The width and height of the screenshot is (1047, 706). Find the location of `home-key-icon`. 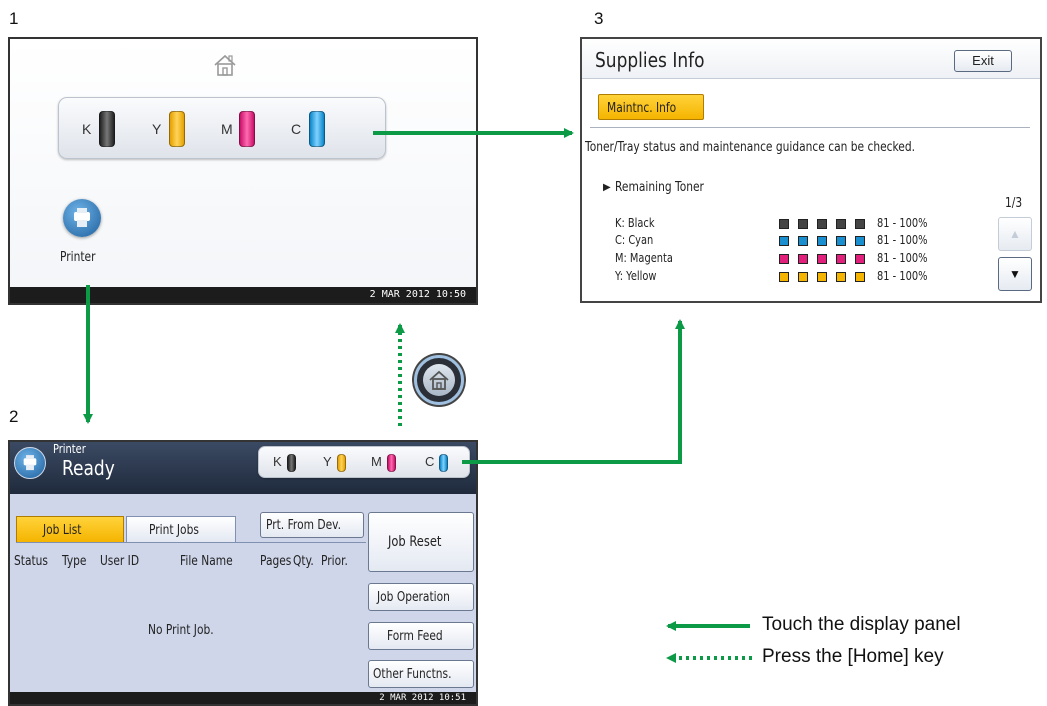

home-key-icon is located at coordinates (439, 380).